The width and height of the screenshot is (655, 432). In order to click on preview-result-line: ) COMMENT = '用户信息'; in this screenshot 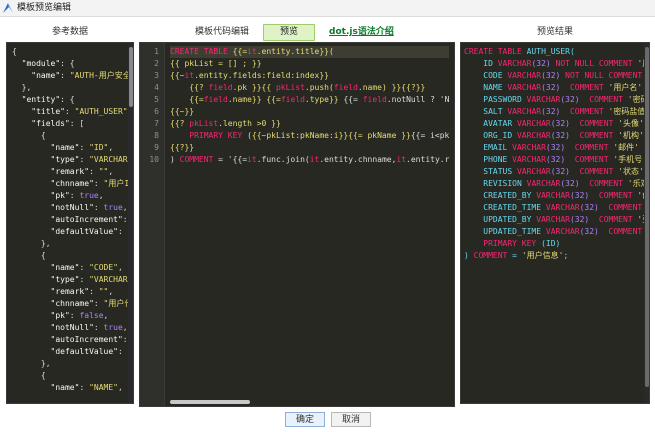, I will do `click(516, 255)`.